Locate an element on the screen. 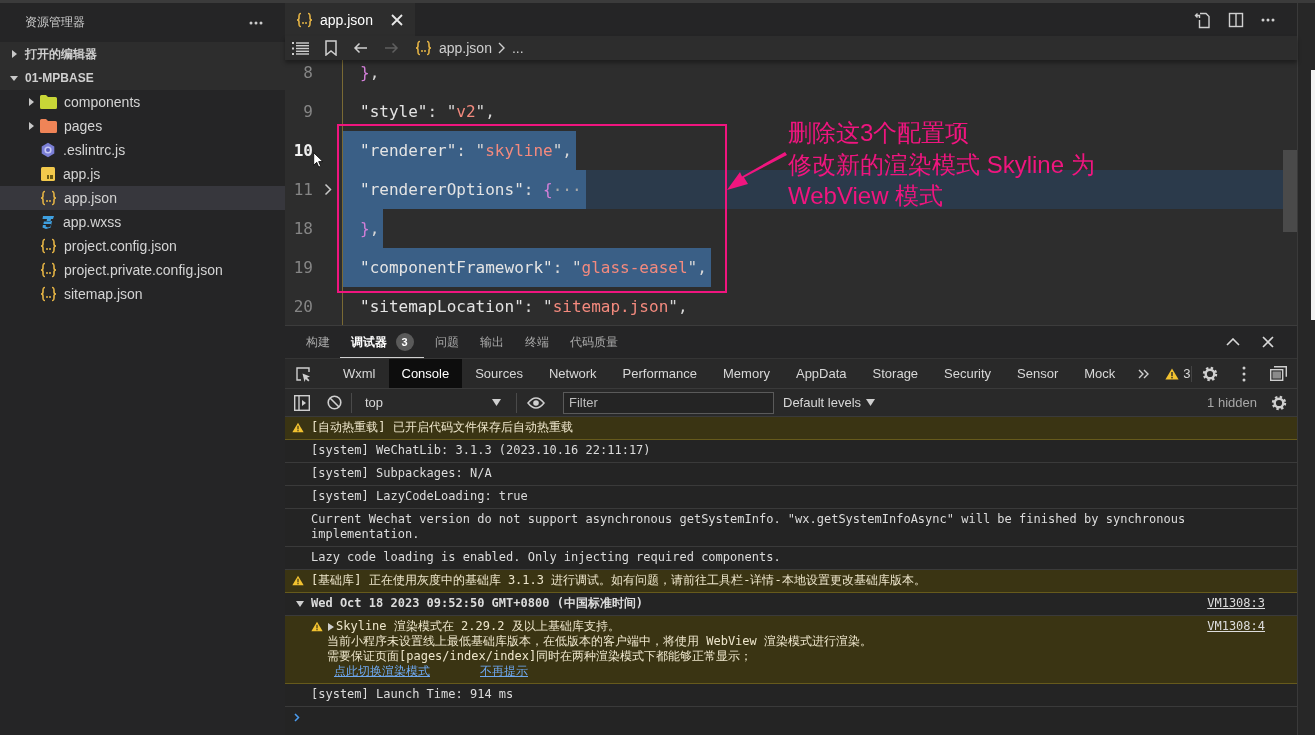 This screenshot has height=735, width=1315. code-line: "style": "v2", is located at coordinates (427, 112).